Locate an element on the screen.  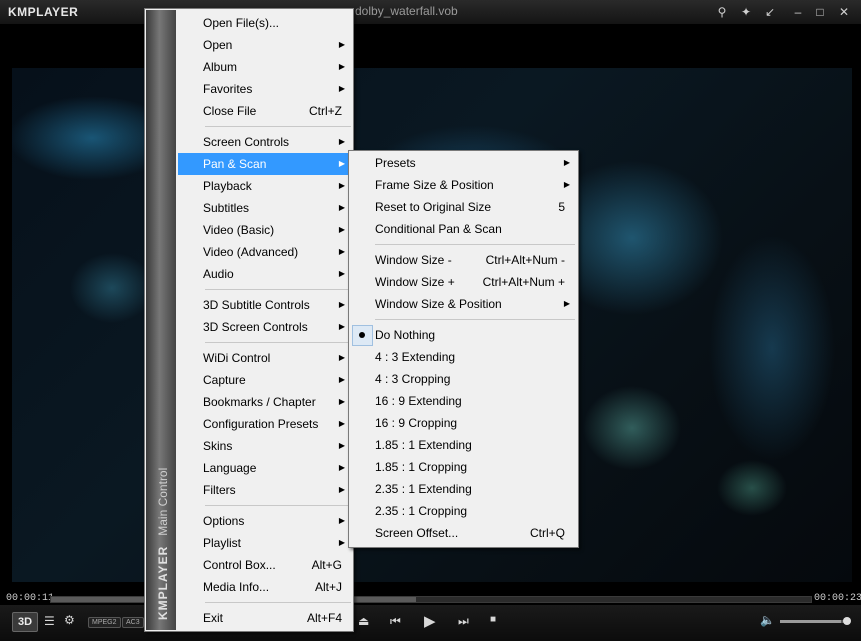
menu-item-media-info: Media Info... Alt+J is located at coordinates (265, 587).